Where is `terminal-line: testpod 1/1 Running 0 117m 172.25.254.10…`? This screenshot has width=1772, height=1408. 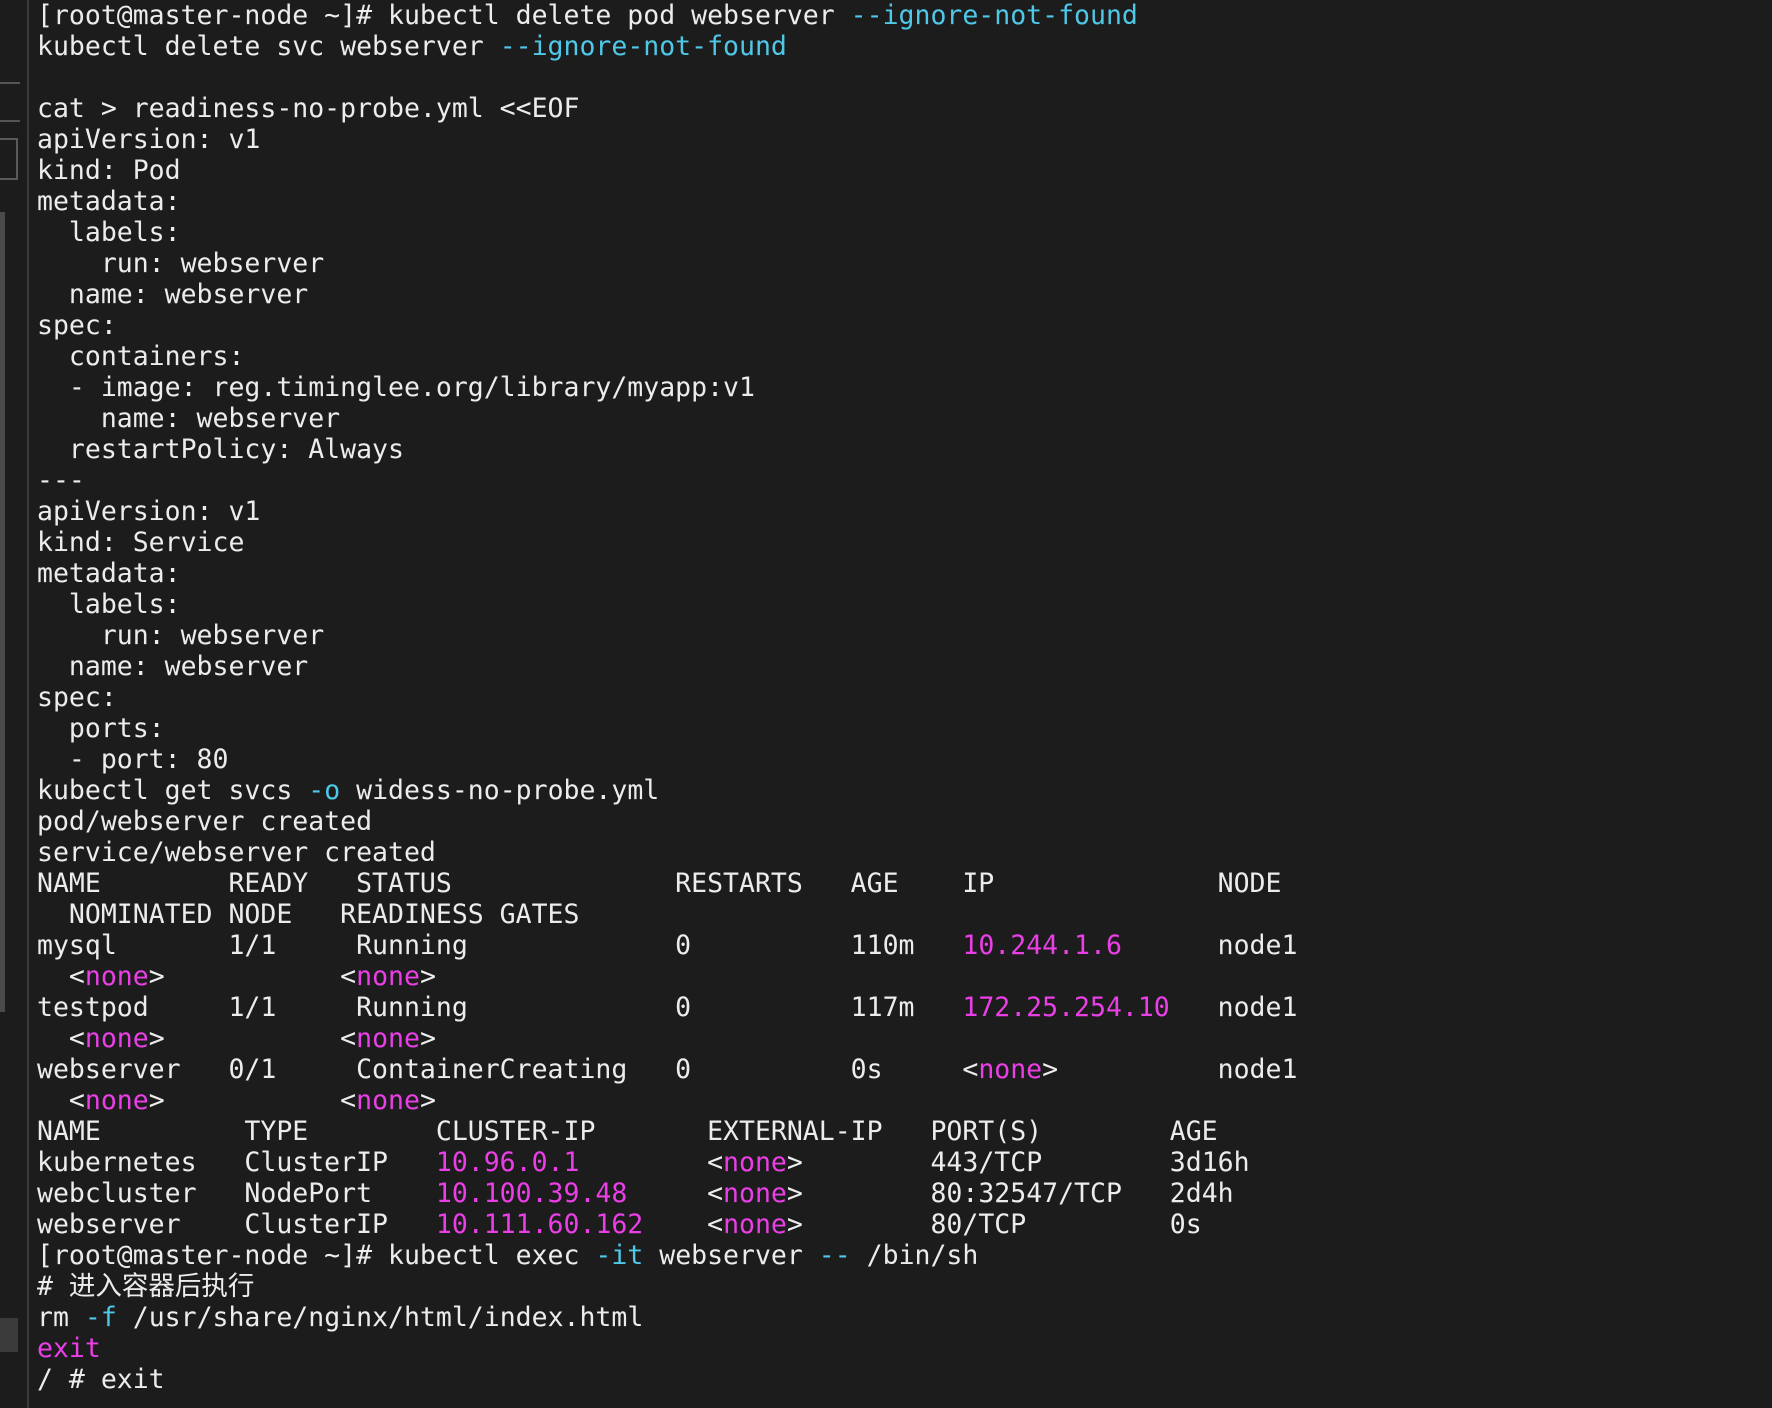 terminal-line: testpod 1/1 Running 0 117m 172.25.254.10… is located at coordinates (904, 1007).